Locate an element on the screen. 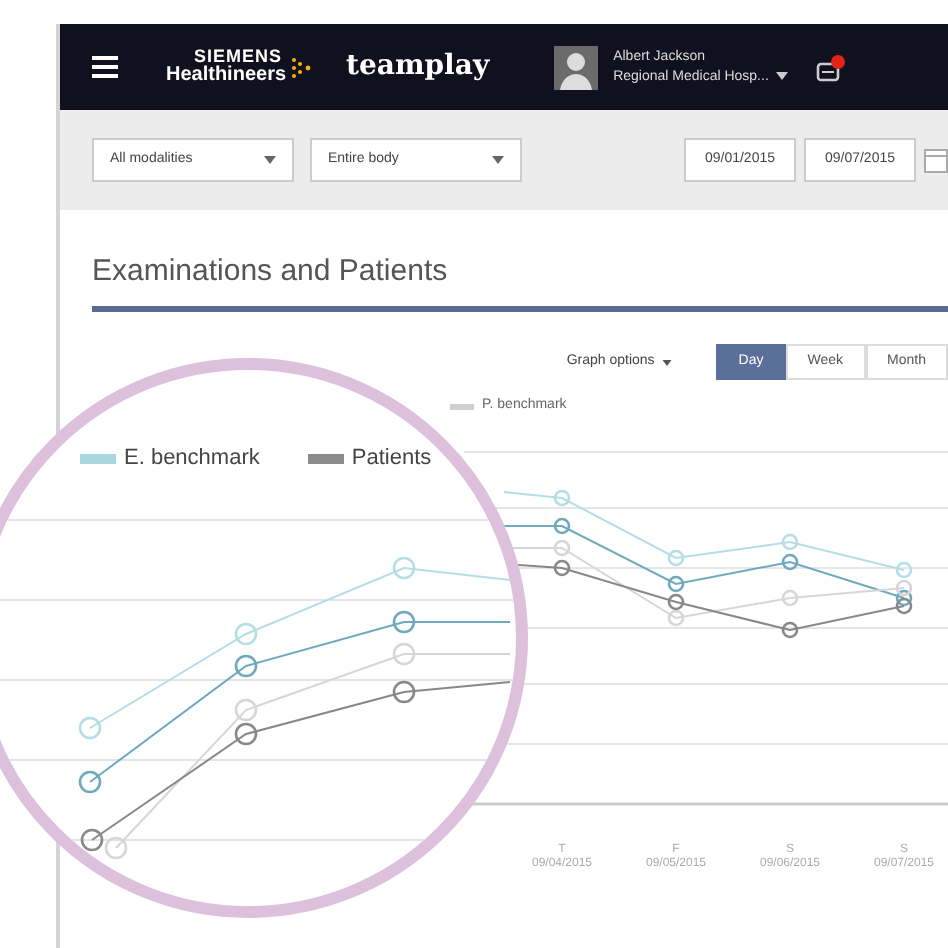 The image size is (948, 948). notification-icon is located at coordinates (832, 67).